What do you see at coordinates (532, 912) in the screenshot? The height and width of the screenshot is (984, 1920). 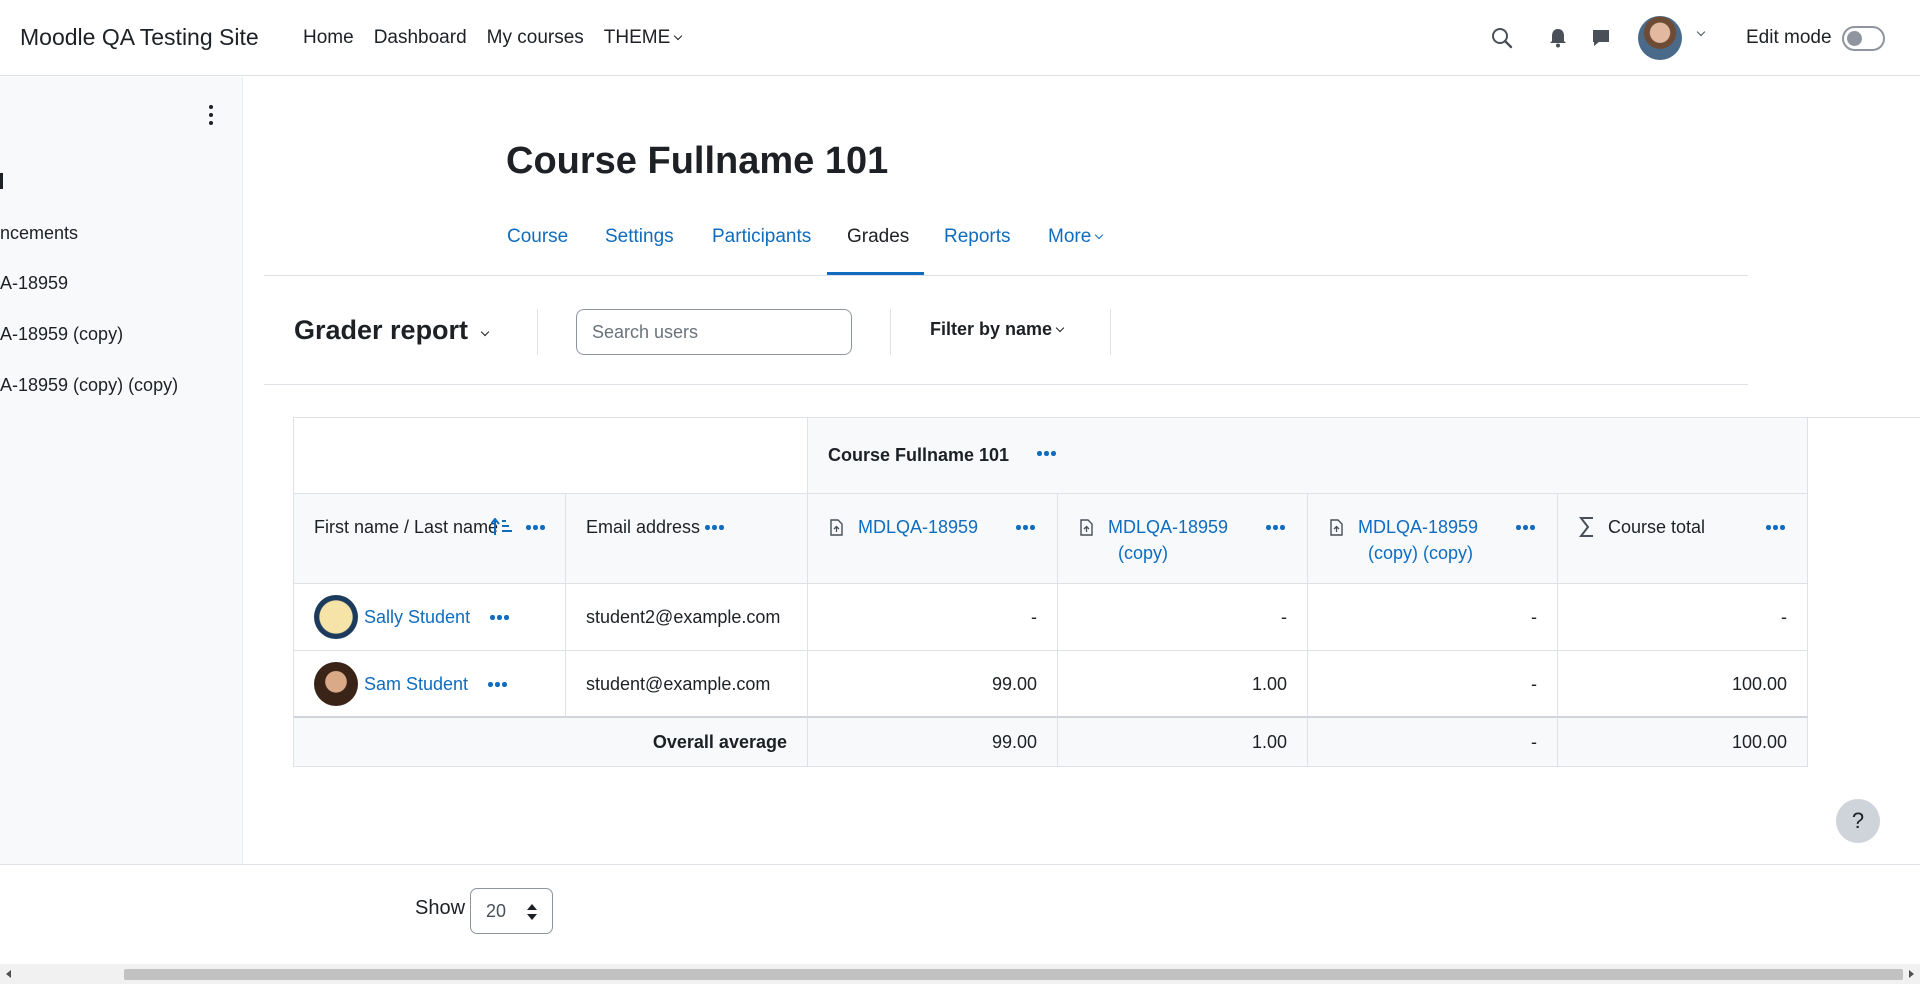 I see `select-arrows-icon` at bounding box center [532, 912].